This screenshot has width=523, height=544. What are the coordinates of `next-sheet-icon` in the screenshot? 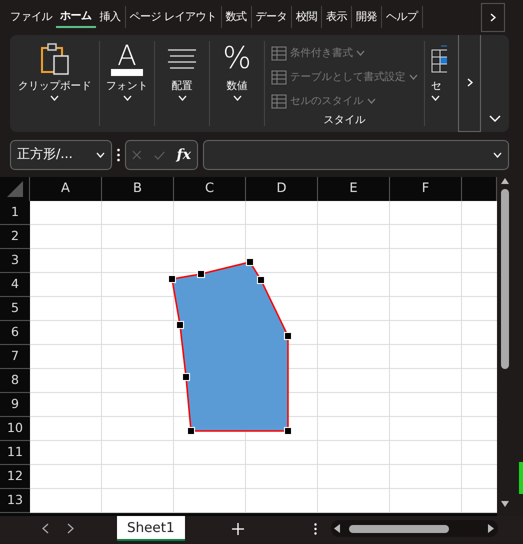 It's located at (70, 528).